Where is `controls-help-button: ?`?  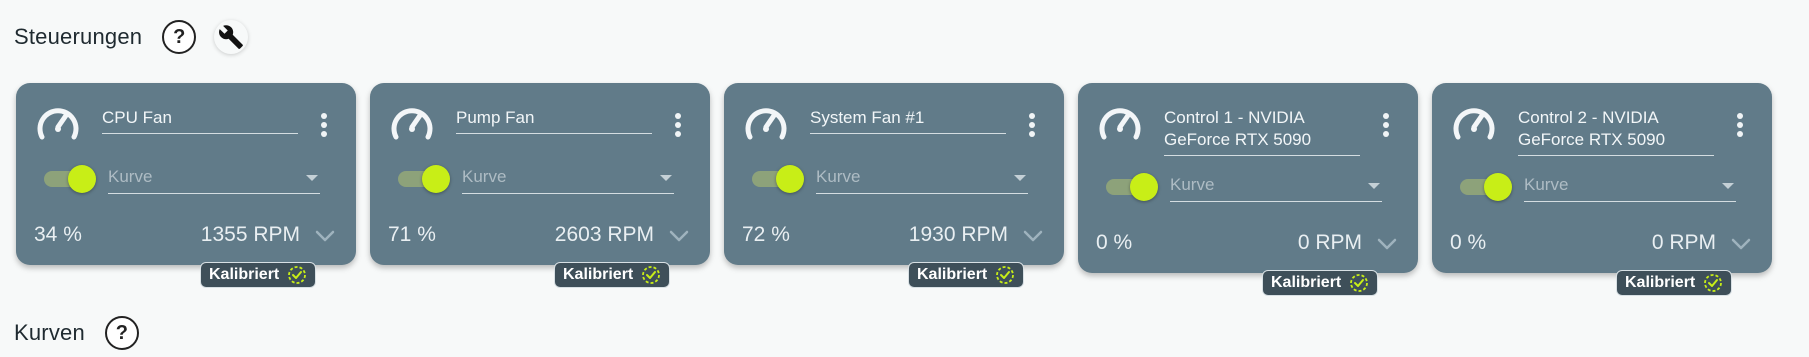 controls-help-button: ? is located at coordinates (179, 37).